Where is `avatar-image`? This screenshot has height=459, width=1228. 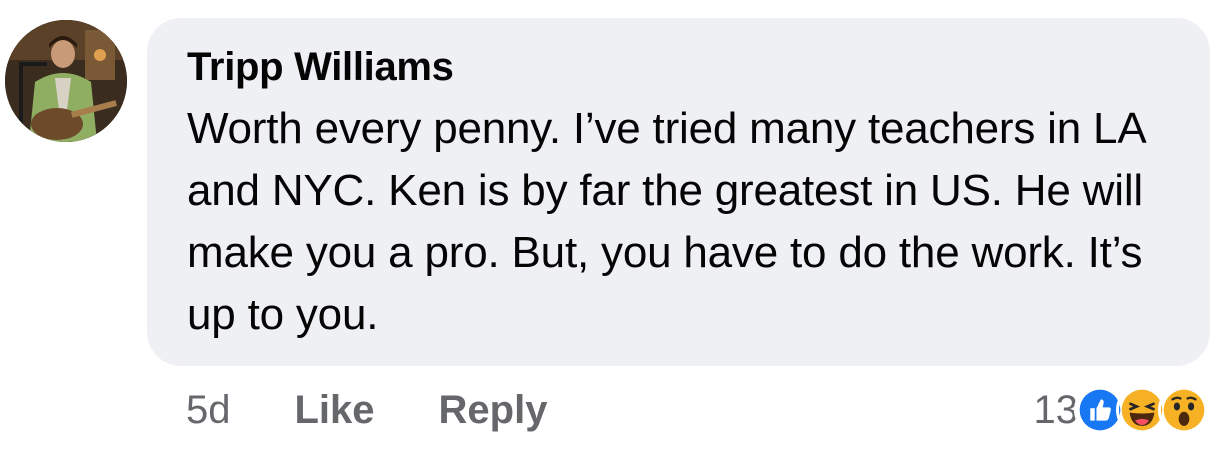
avatar-image is located at coordinates (66, 81).